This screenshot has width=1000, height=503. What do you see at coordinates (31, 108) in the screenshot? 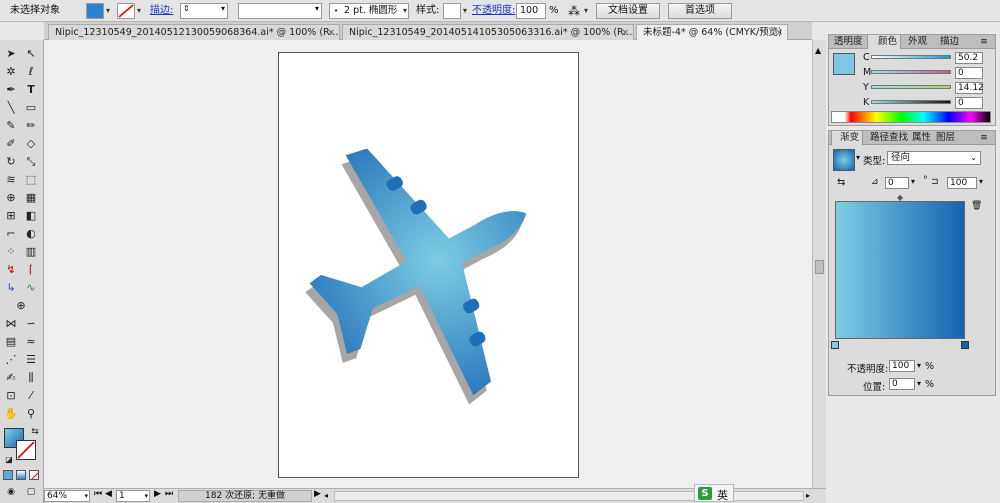
I see `rectangle-tool-icon: ▭` at bounding box center [31, 108].